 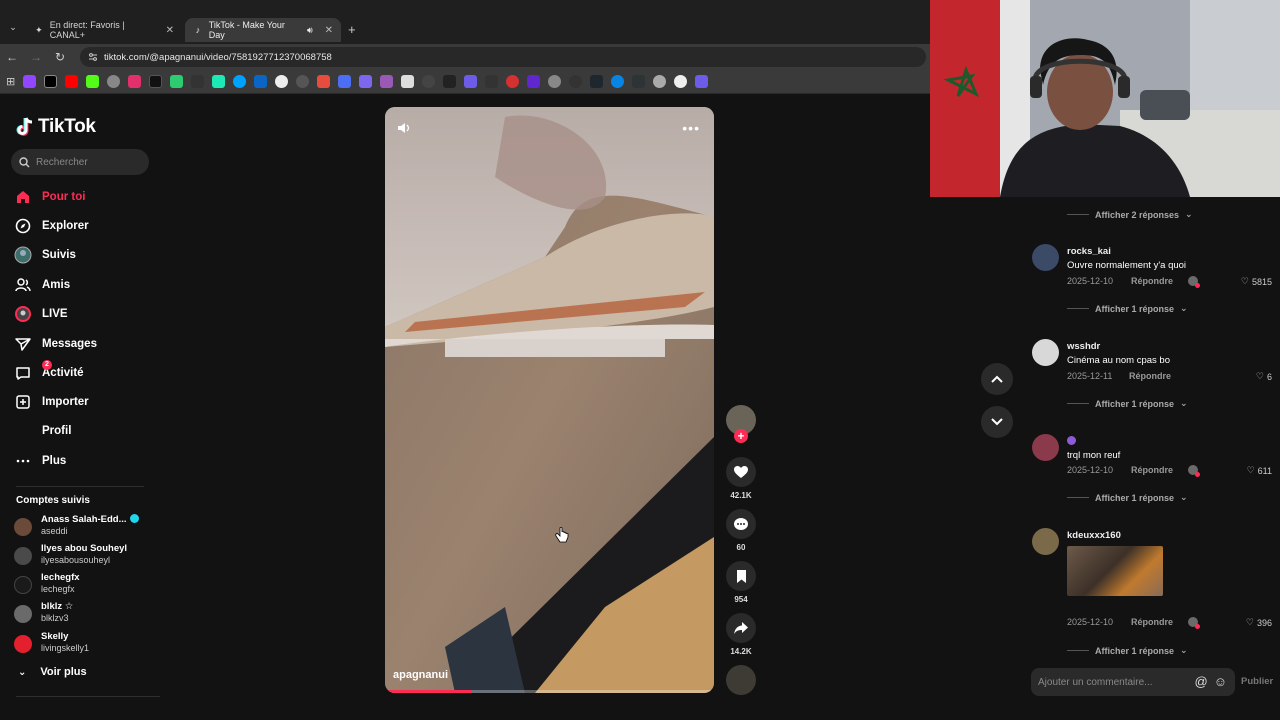 I want to click on green-bookmark-icon, so click(x=177, y=81).